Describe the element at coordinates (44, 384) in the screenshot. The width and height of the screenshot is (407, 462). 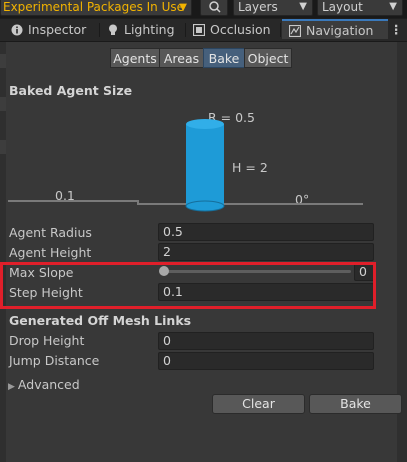
I see `advanced-foldout: ▶ Advanced` at that location.